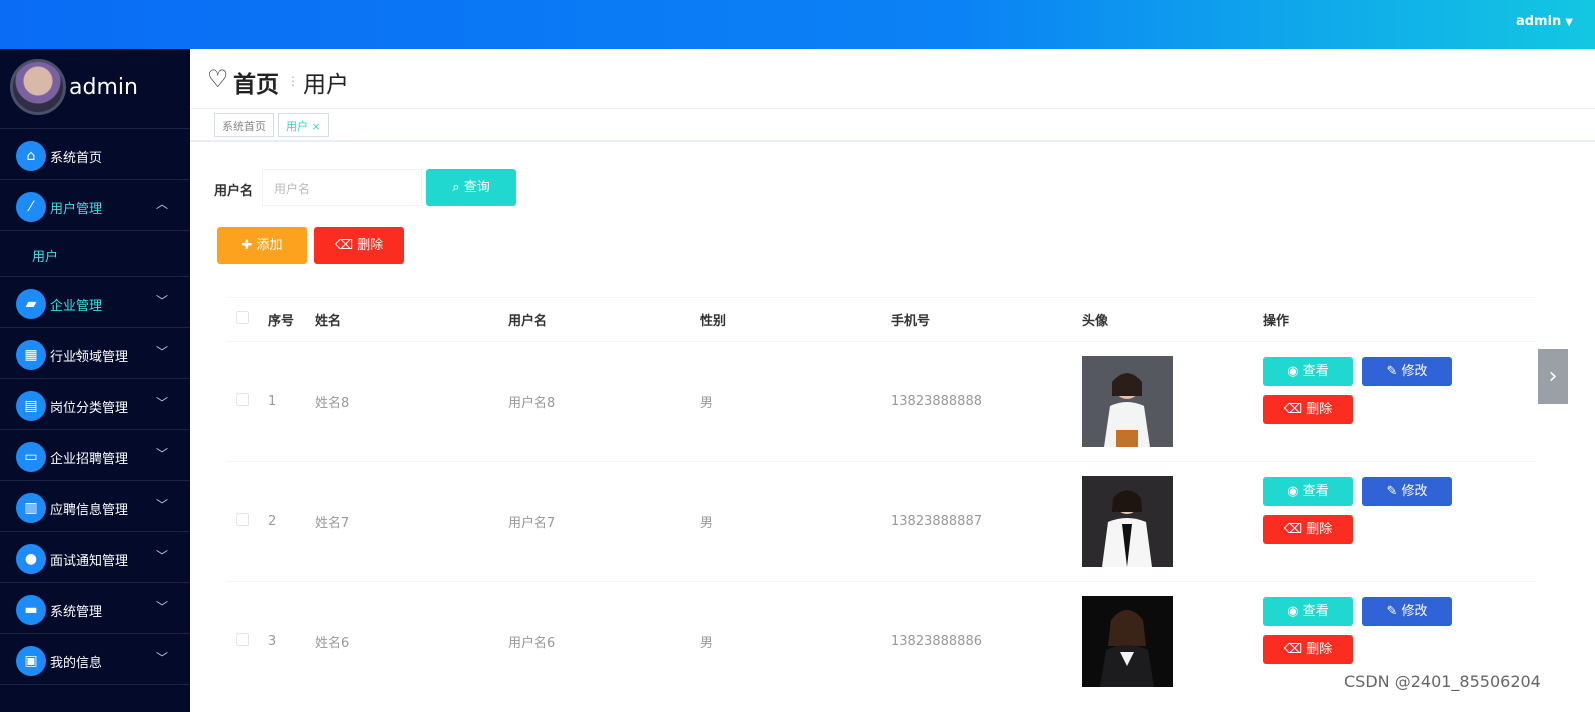  What do you see at coordinates (1399, 521) in the screenshot?
I see `cell-actions: ◉ 查看 ✎ 修改 ⌫ 删除` at bounding box center [1399, 521].